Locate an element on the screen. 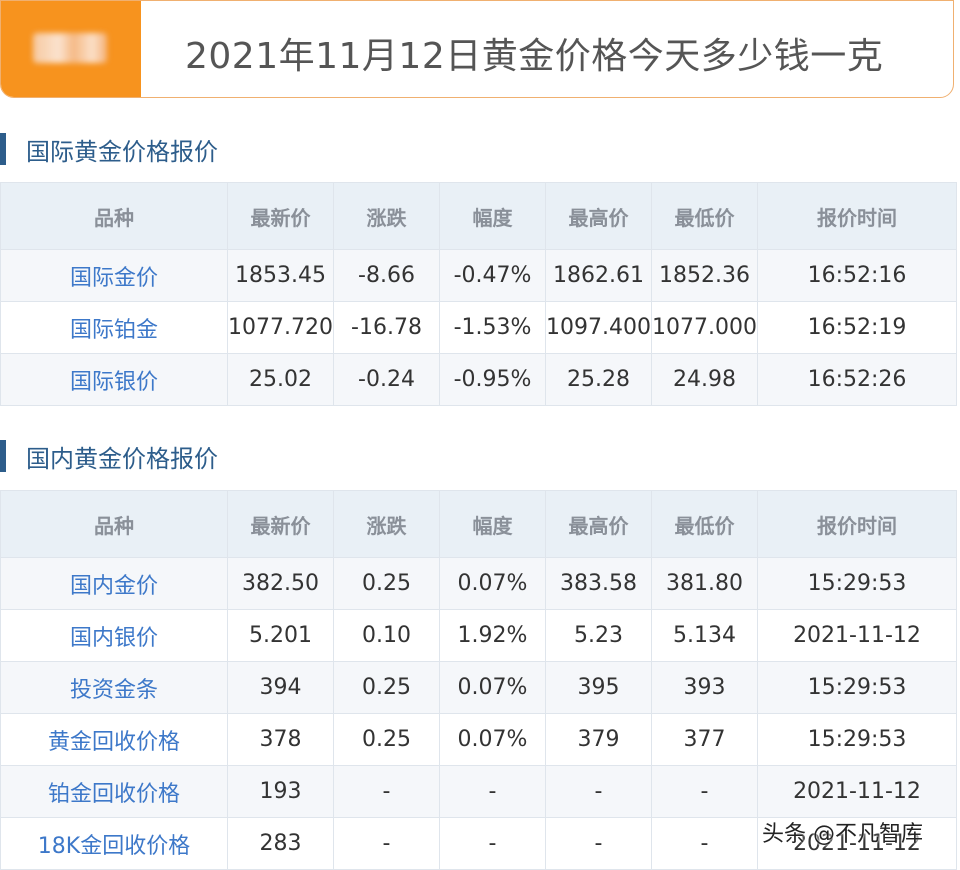  table-cell: 395 is located at coordinates (598, 687).